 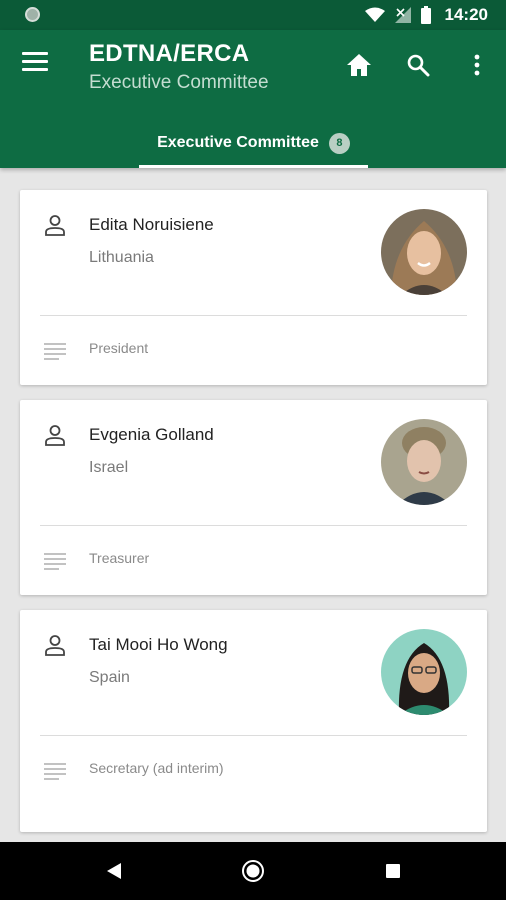 I want to click on tab-indicator, so click(x=253, y=166).